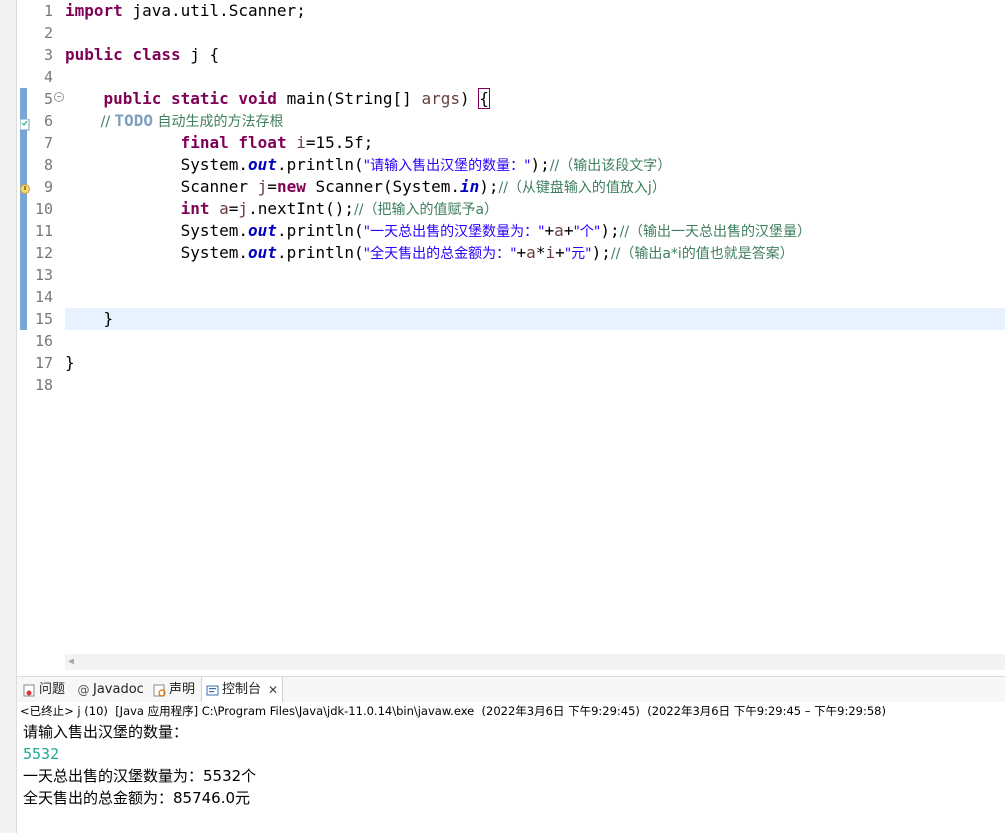  What do you see at coordinates (511, 209) in the screenshot?
I see `code-line: 10 int a=j.nextInt();//（把输入的值赋予a）` at bounding box center [511, 209].